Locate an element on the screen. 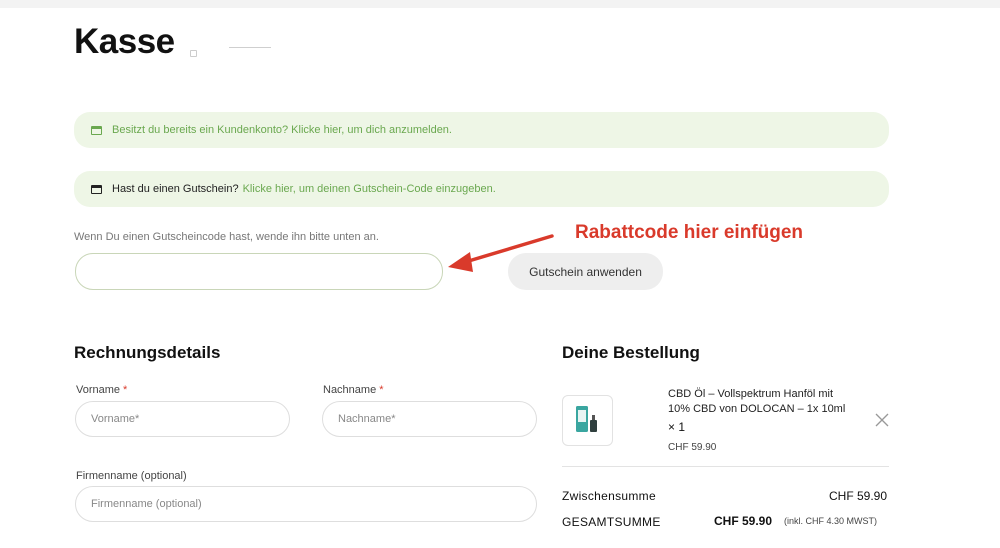 The image size is (1000, 548). title-divider is located at coordinates (250, 47).